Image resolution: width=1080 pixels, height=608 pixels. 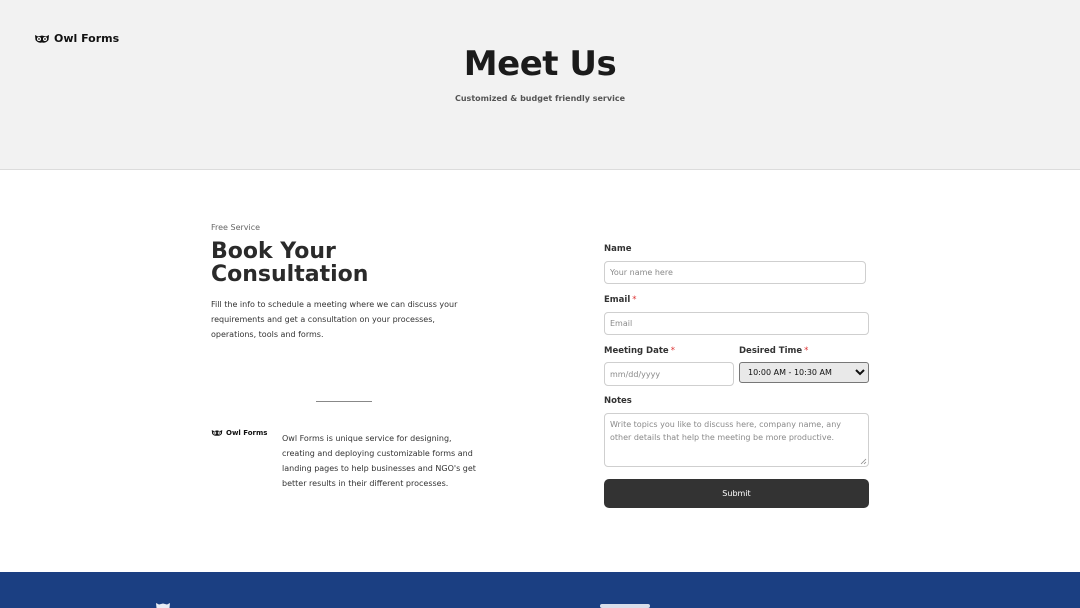 I want to click on footer-logo, so click(x=163, y=605).